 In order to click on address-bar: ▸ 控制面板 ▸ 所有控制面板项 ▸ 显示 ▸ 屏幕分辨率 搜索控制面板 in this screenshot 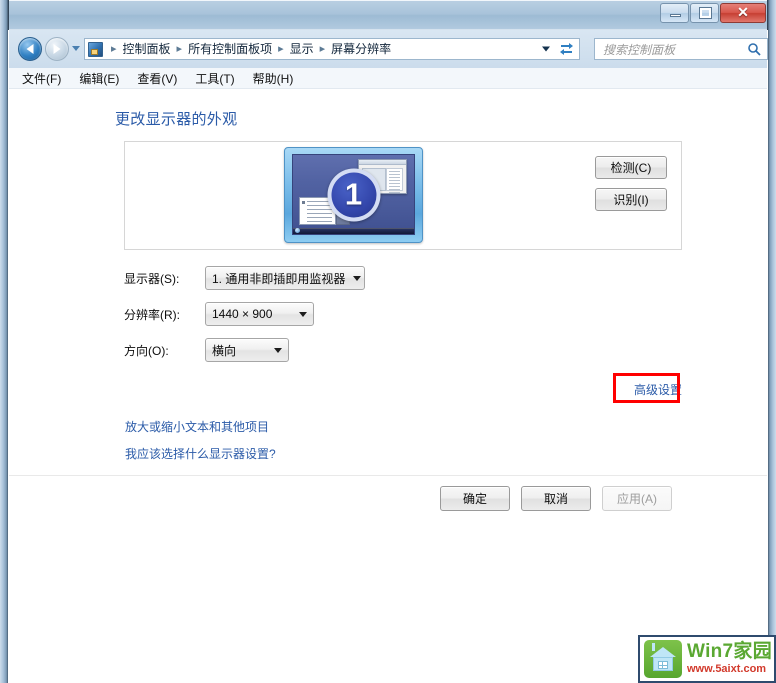, I will do `click(388, 49)`.